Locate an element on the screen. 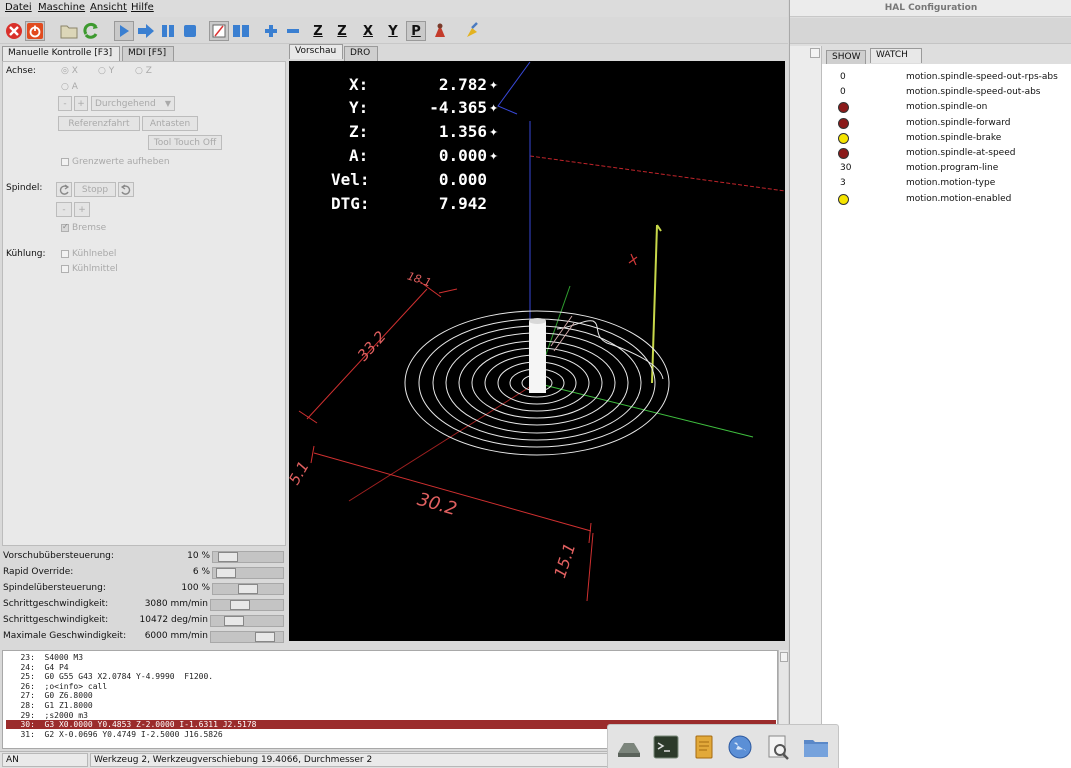 Image resolution: width=1071 pixels, height=768 pixels. run-icon is located at coordinates (124, 31).